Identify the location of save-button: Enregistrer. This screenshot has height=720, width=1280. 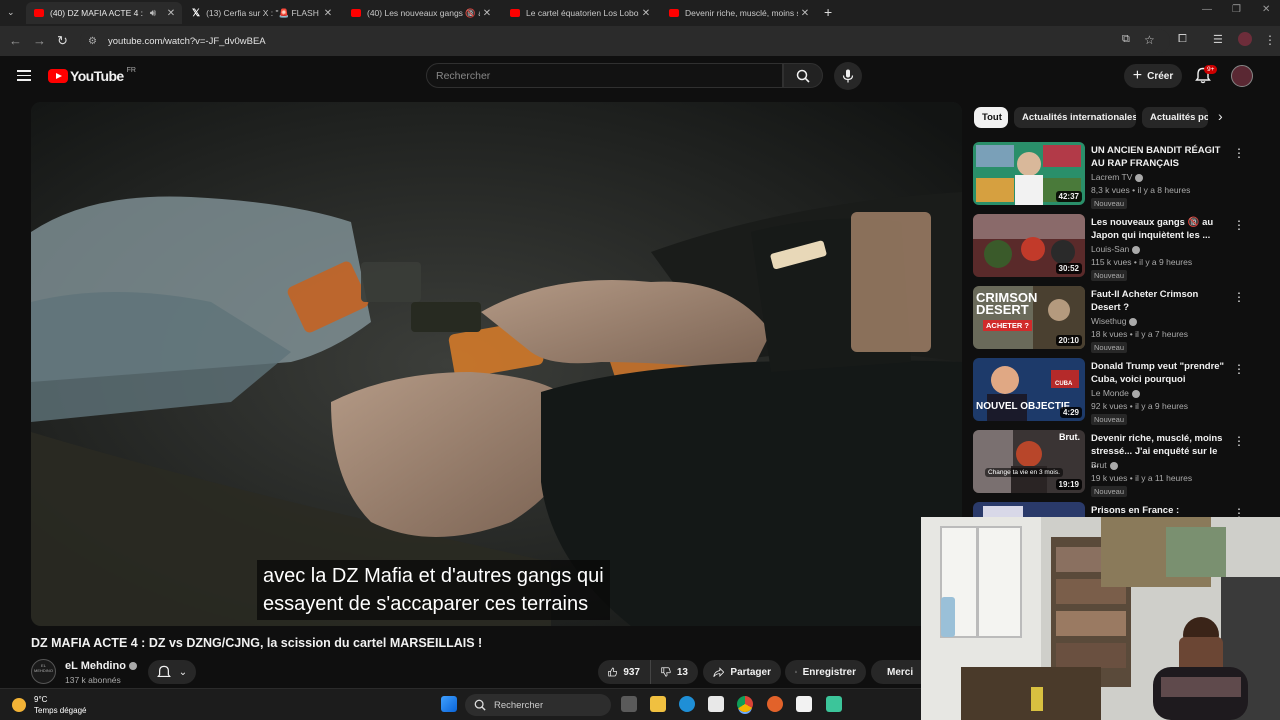
(825, 672).